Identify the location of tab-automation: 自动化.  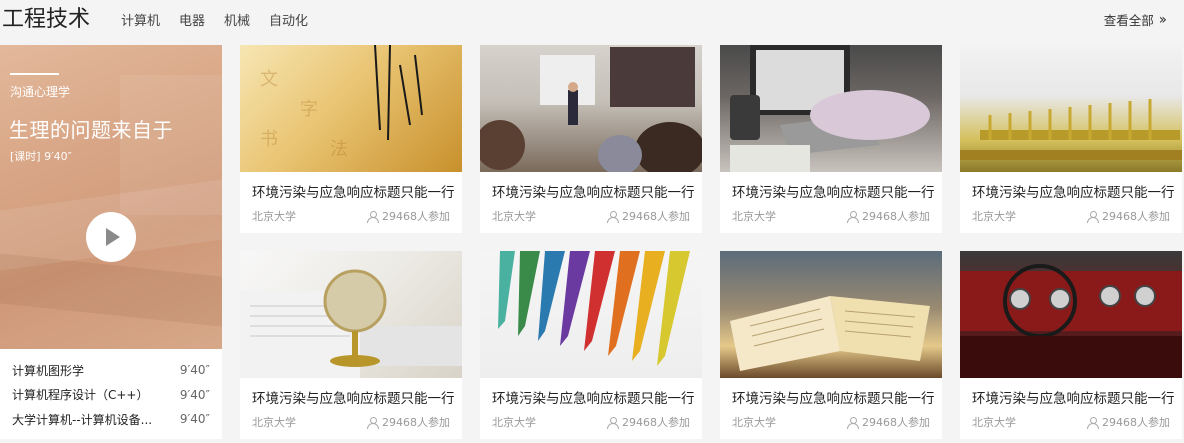
(288, 19).